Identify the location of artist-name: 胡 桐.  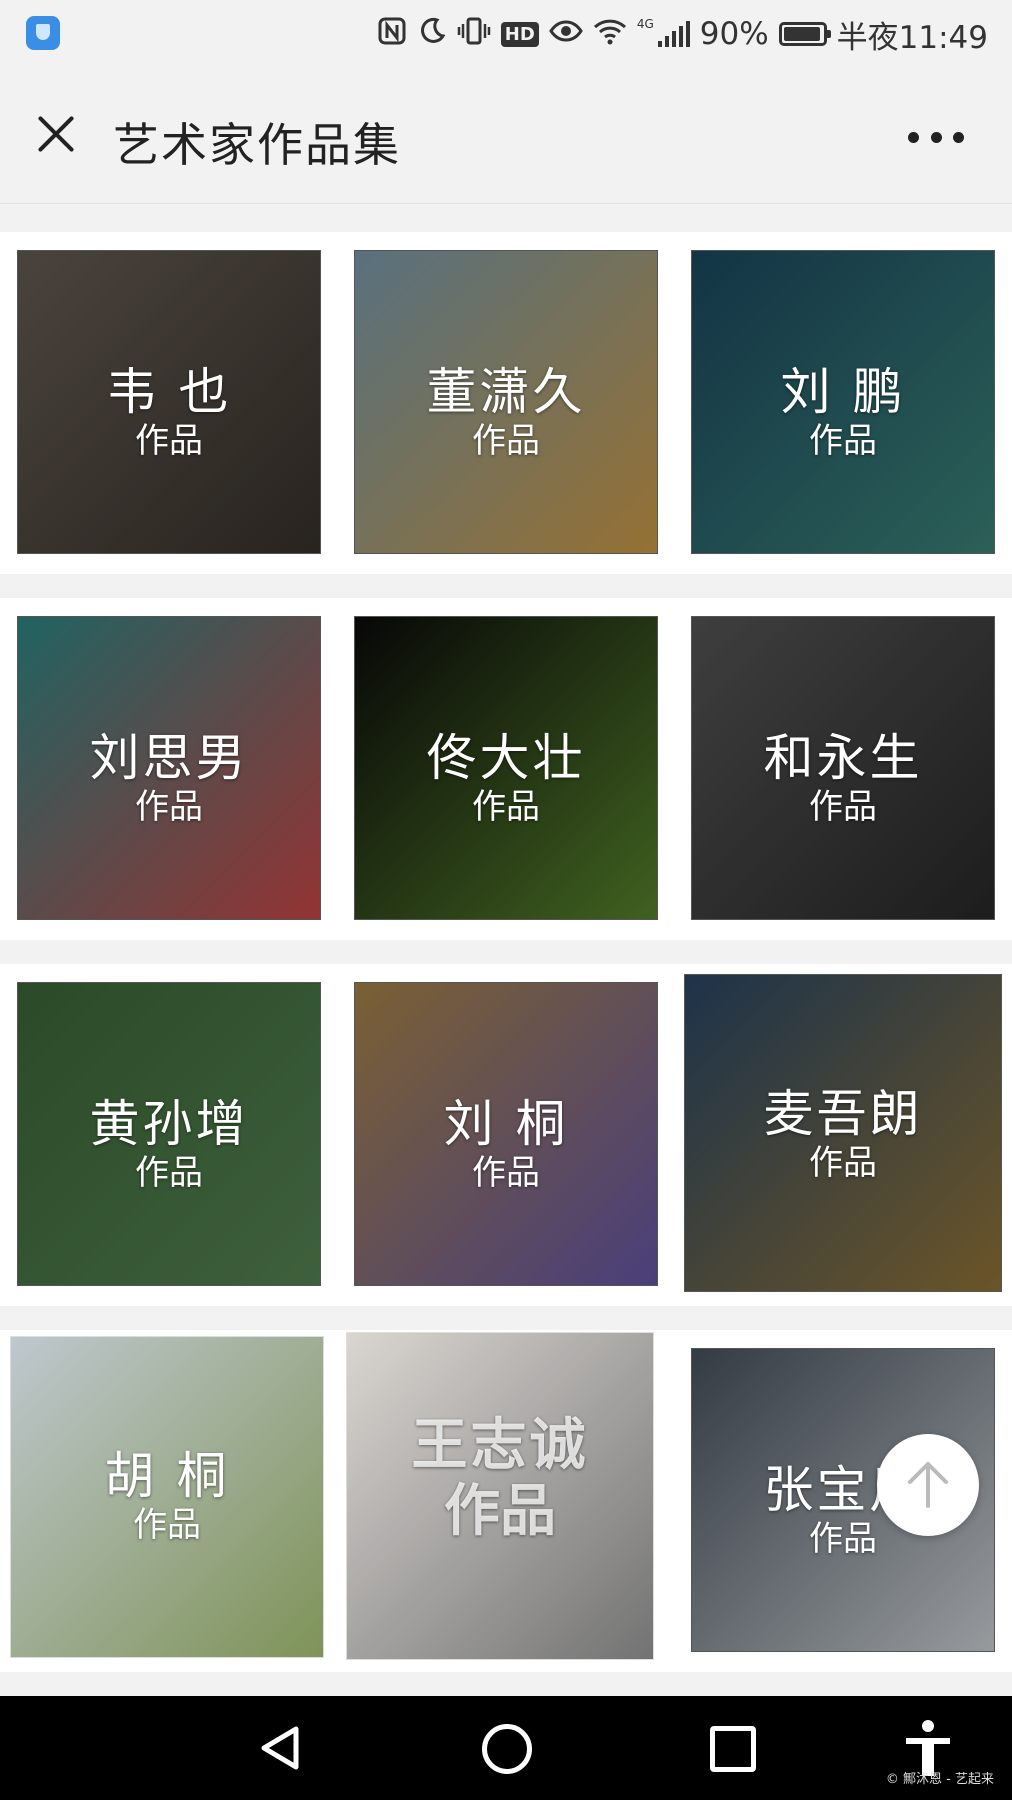
(167, 1476).